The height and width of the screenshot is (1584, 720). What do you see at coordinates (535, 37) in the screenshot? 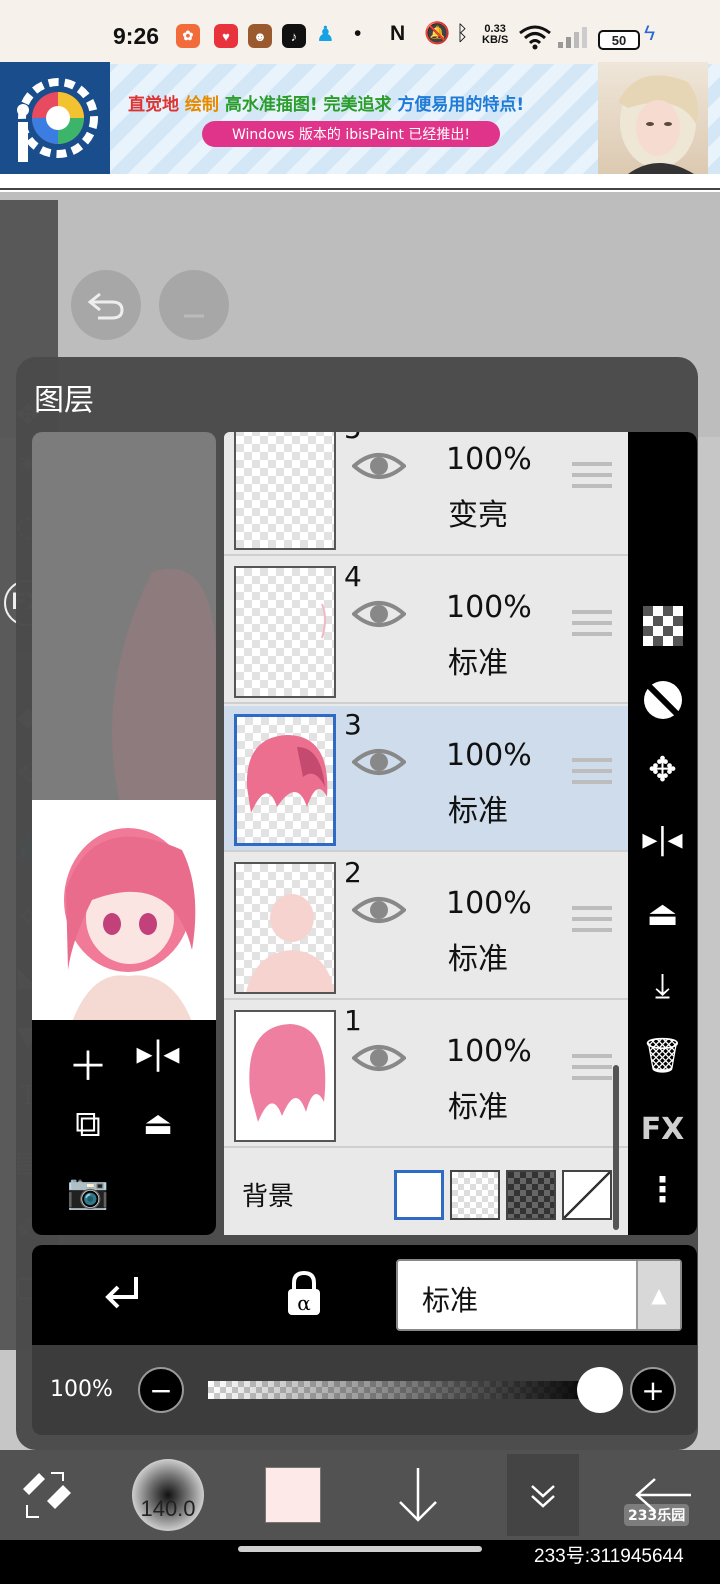
I see `wifi-icon` at bounding box center [535, 37].